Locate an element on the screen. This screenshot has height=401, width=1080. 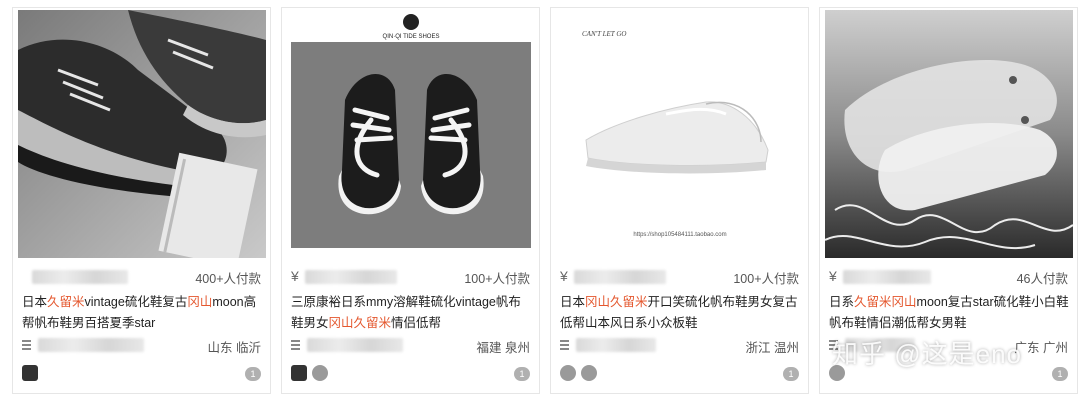
sales-count: 400+人付款 is located at coordinates (228, 279).